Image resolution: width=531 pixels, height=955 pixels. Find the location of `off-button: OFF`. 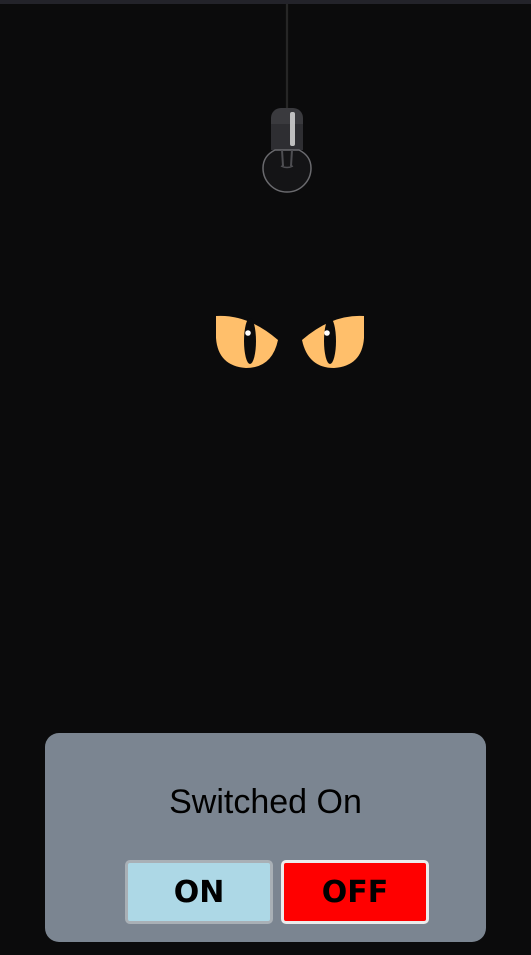

off-button: OFF is located at coordinates (355, 892).